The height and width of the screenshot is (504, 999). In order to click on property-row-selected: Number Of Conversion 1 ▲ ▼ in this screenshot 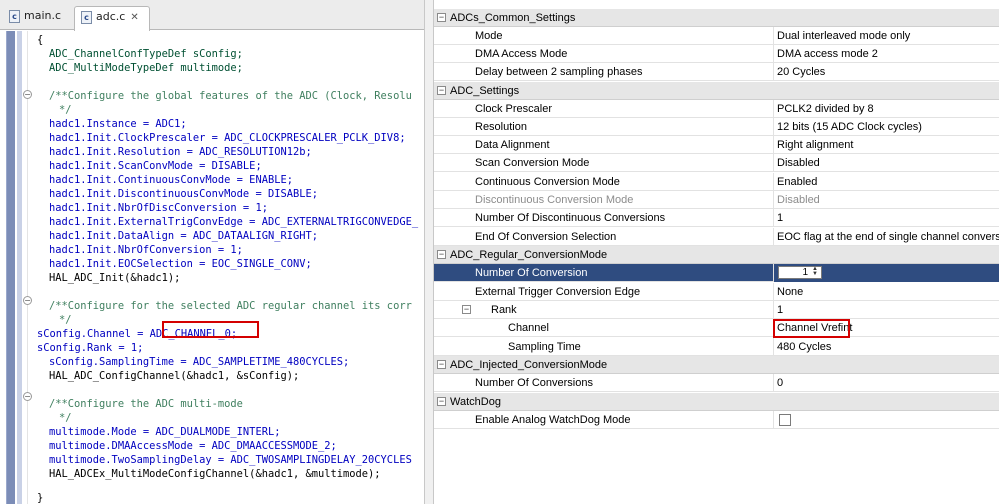, I will do `click(716, 273)`.